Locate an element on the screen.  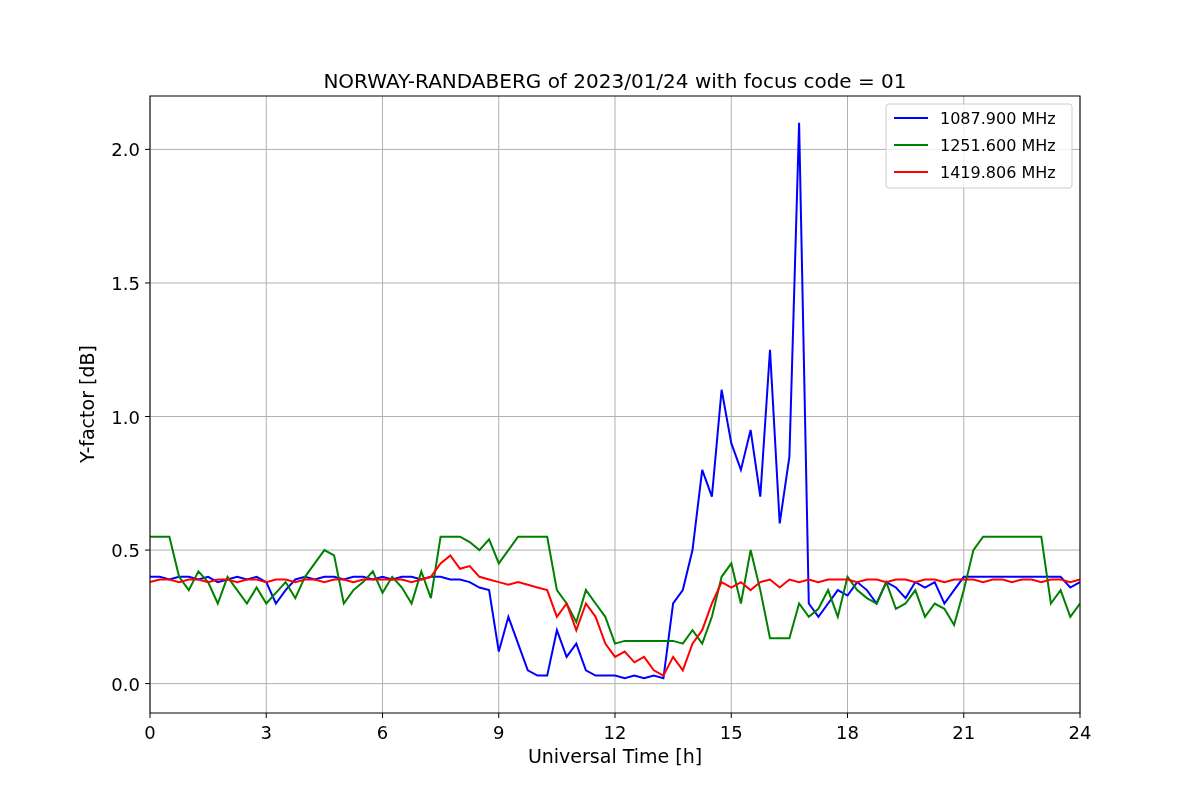
y-tick-label: 2.0 is located at coordinates (125, 150).